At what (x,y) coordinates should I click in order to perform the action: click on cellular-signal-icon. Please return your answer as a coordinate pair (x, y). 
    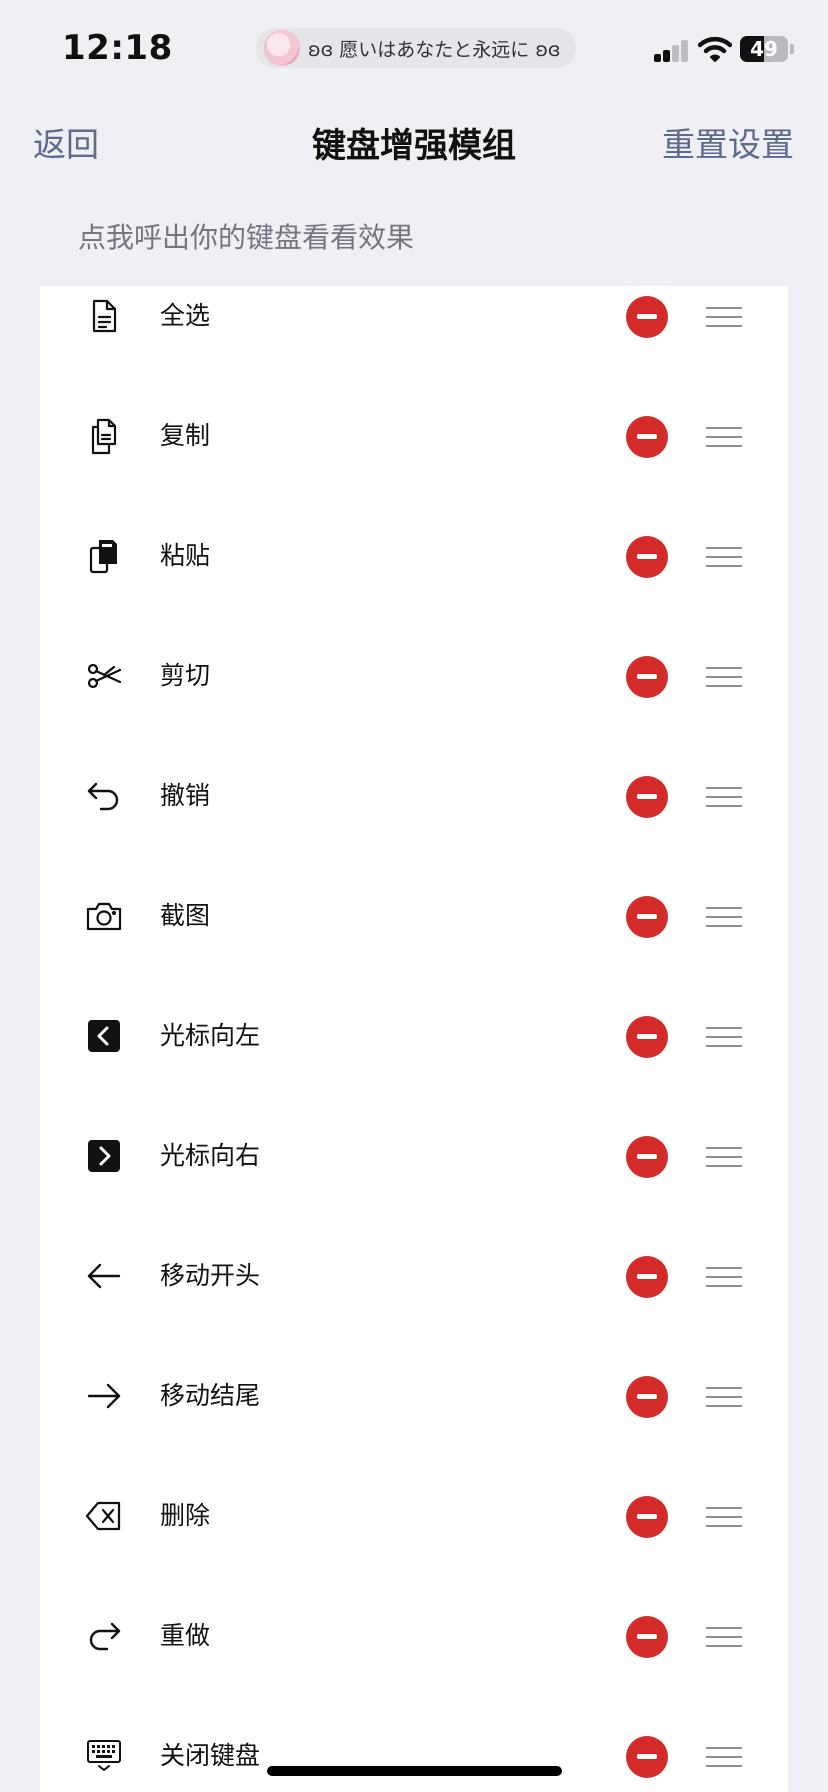
    Looking at the image, I should click on (672, 51).